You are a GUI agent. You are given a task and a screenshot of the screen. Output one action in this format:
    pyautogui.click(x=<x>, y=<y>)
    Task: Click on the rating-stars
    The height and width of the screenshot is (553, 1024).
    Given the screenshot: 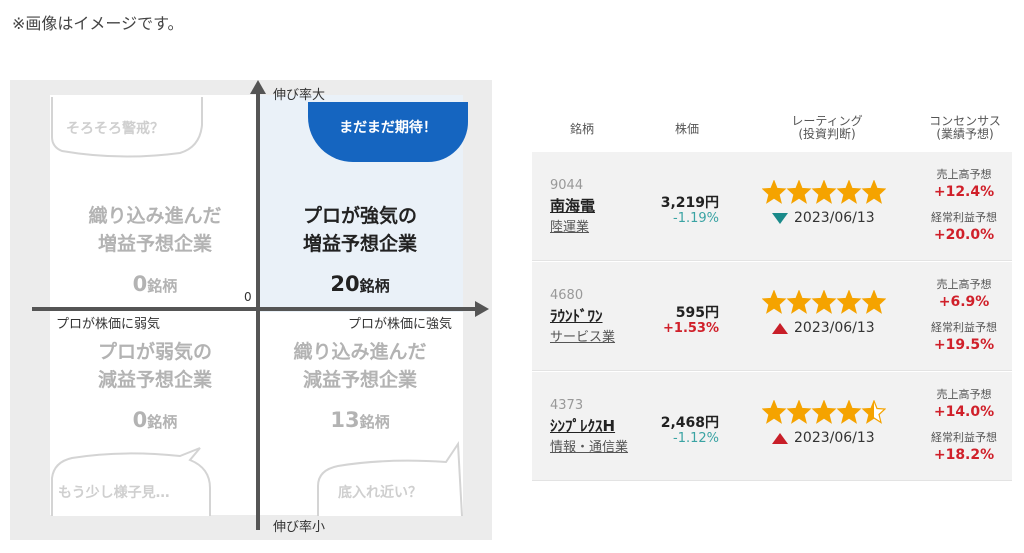 What is the action you would take?
    pyautogui.click(x=824, y=193)
    